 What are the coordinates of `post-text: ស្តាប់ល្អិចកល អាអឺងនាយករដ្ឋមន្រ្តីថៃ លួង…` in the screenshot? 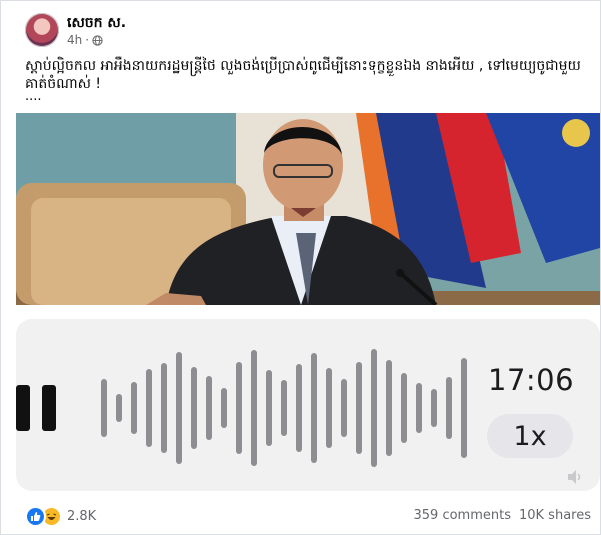 It's located at (303, 75).